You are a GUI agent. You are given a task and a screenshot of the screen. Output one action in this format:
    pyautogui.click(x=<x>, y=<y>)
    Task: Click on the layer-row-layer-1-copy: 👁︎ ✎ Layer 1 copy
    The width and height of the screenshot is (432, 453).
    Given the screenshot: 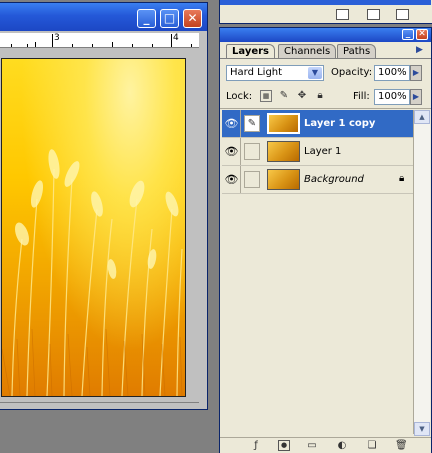 What is the action you would take?
    pyautogui.click(x=317, y=124)
    